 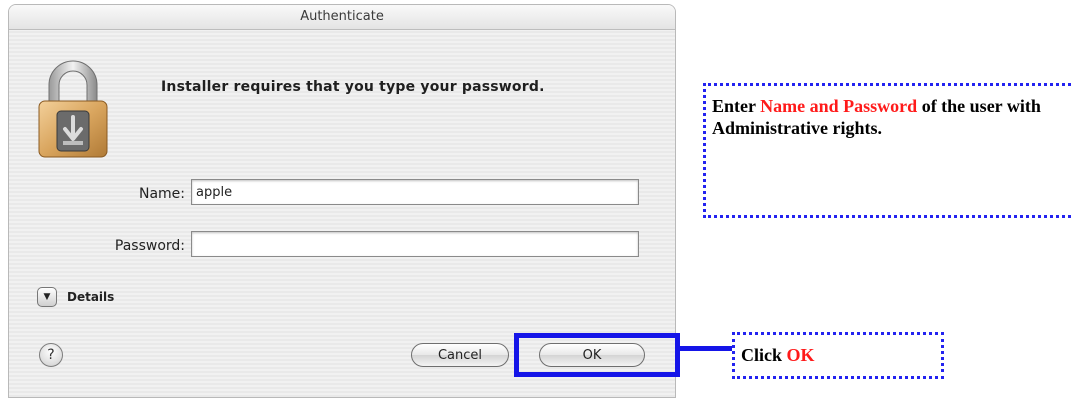 I want to click on triangle-down-icon: ▼, so click(x=47, y=297).